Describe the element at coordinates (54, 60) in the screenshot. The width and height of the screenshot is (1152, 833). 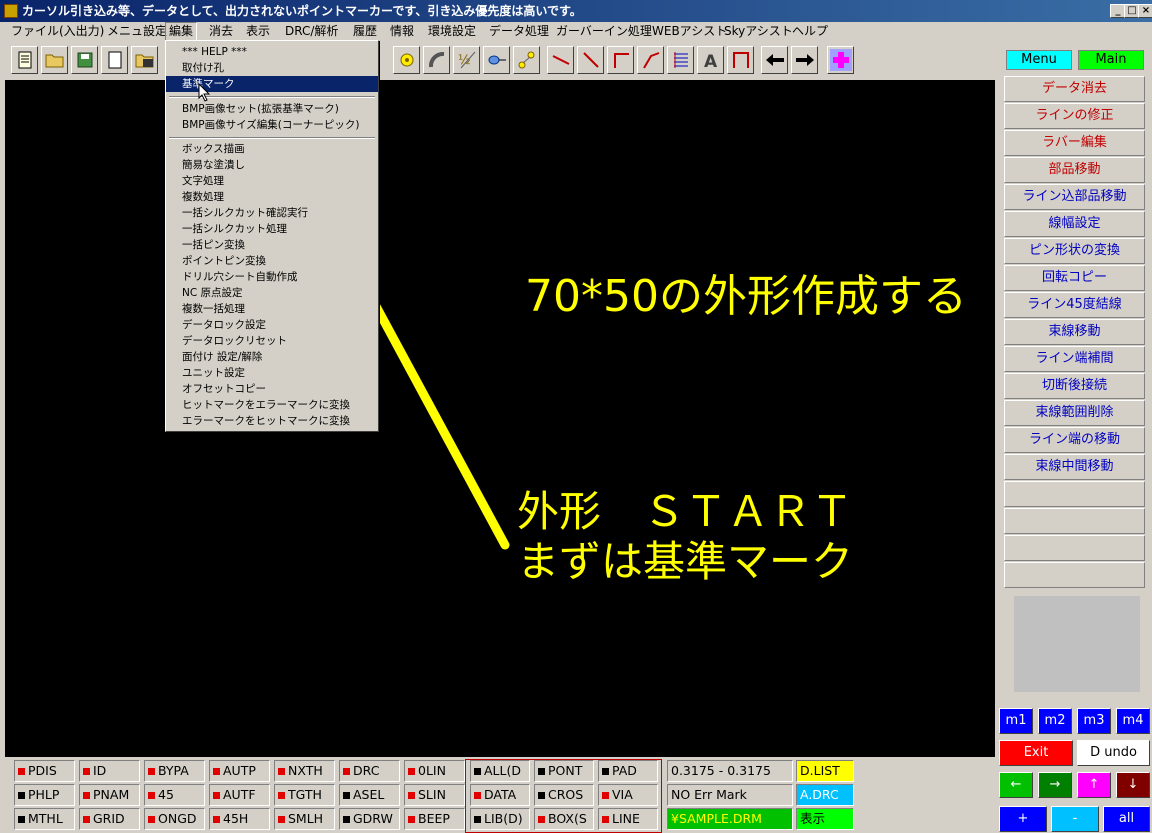
I see `open-folder-icon` at that location.